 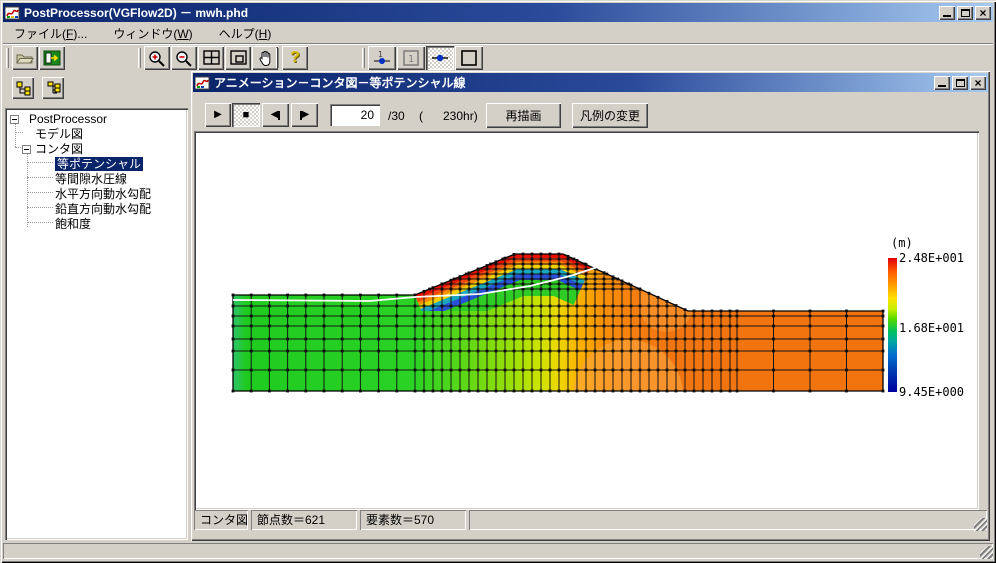 I want to click on open-folder-icon, so click(x=25, y=59).